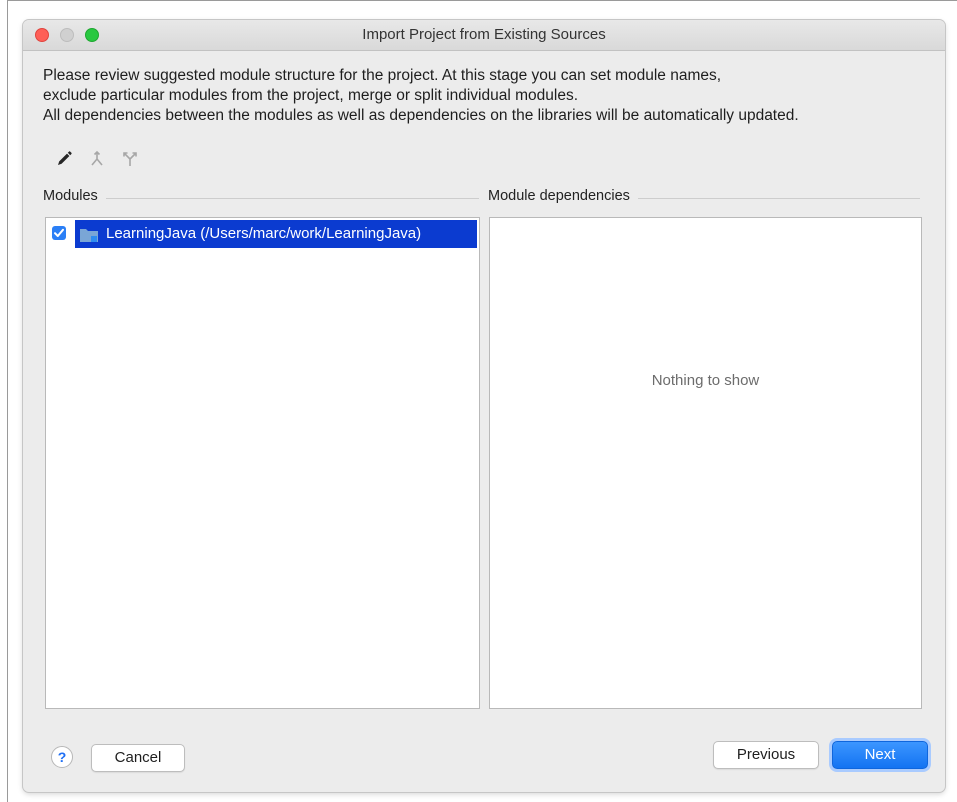 The height and width of the screenshot is (802, 957). Describe the element at coordinates (482, 0) in the screenshot. I see `page-edge-top` at that location.